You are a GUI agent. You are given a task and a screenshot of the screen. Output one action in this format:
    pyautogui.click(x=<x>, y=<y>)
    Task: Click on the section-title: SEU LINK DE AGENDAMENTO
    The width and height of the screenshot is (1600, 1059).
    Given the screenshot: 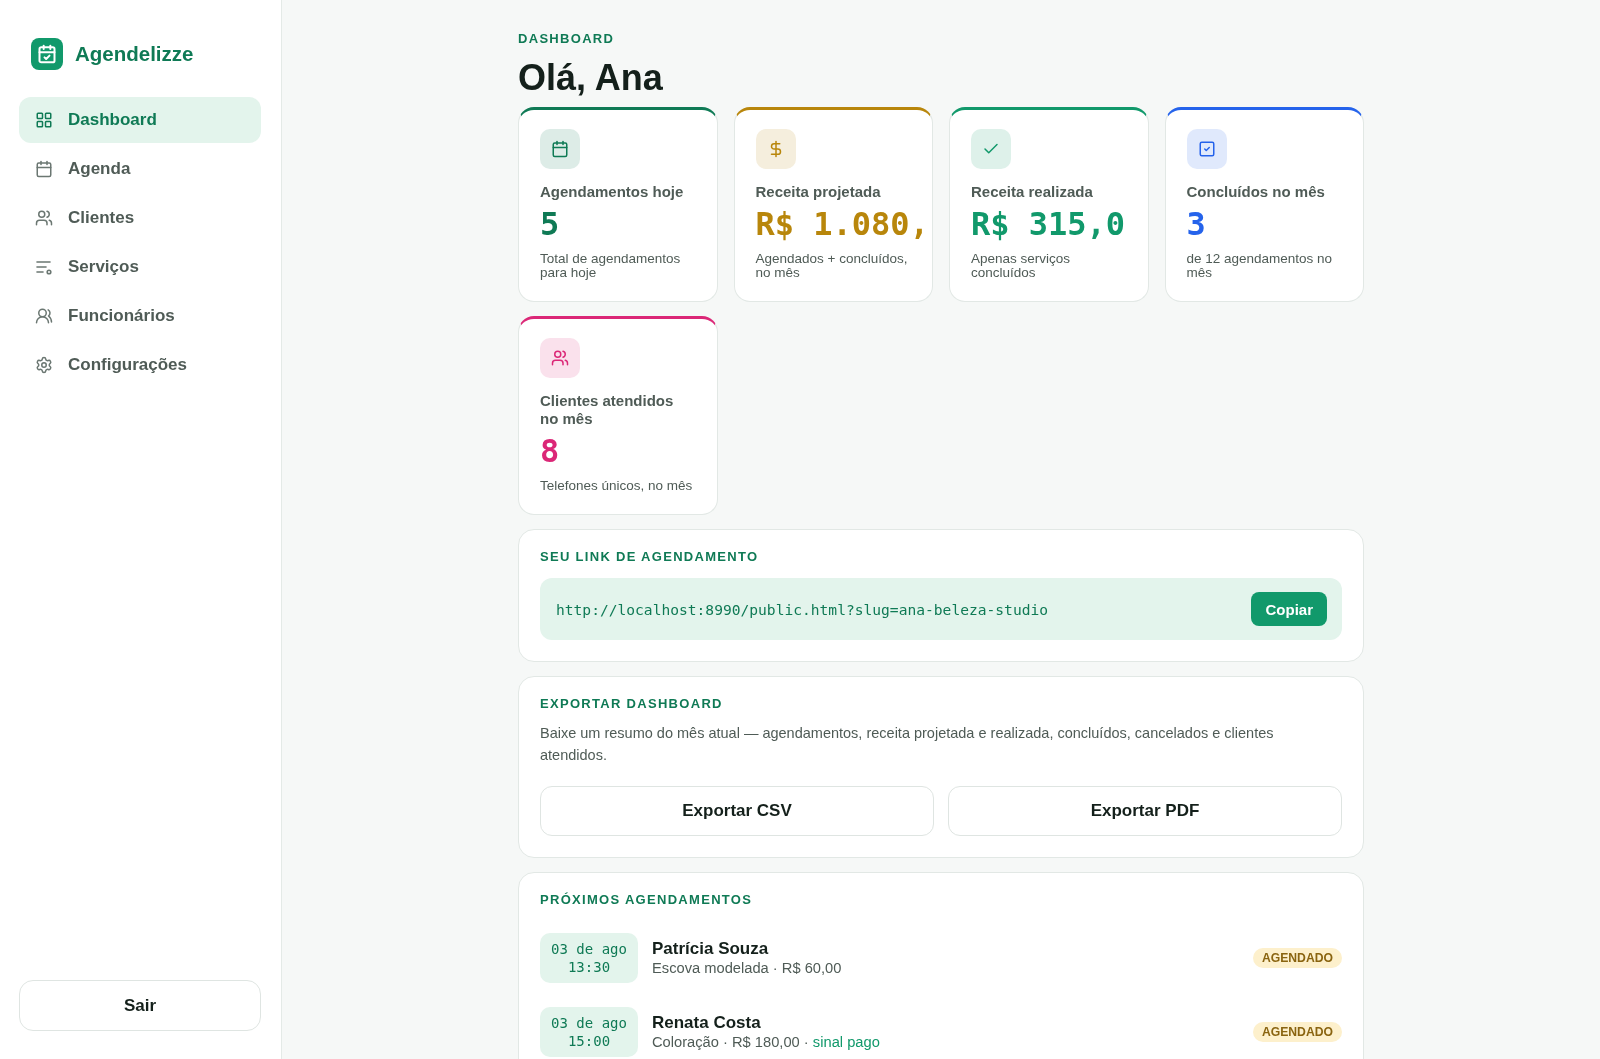 What is the action you would take?
    pyautogui.click(x=650, y=557)
    